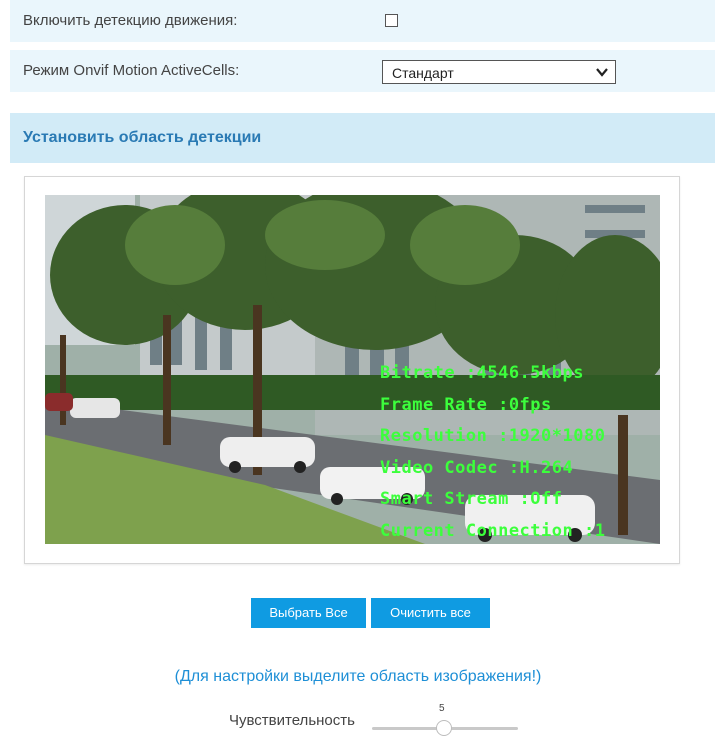  What do you see at coordinates (362, 138) in the screenshot?
I see `detection-area-header: Установить область детекции` at bounding box center [362, 138].